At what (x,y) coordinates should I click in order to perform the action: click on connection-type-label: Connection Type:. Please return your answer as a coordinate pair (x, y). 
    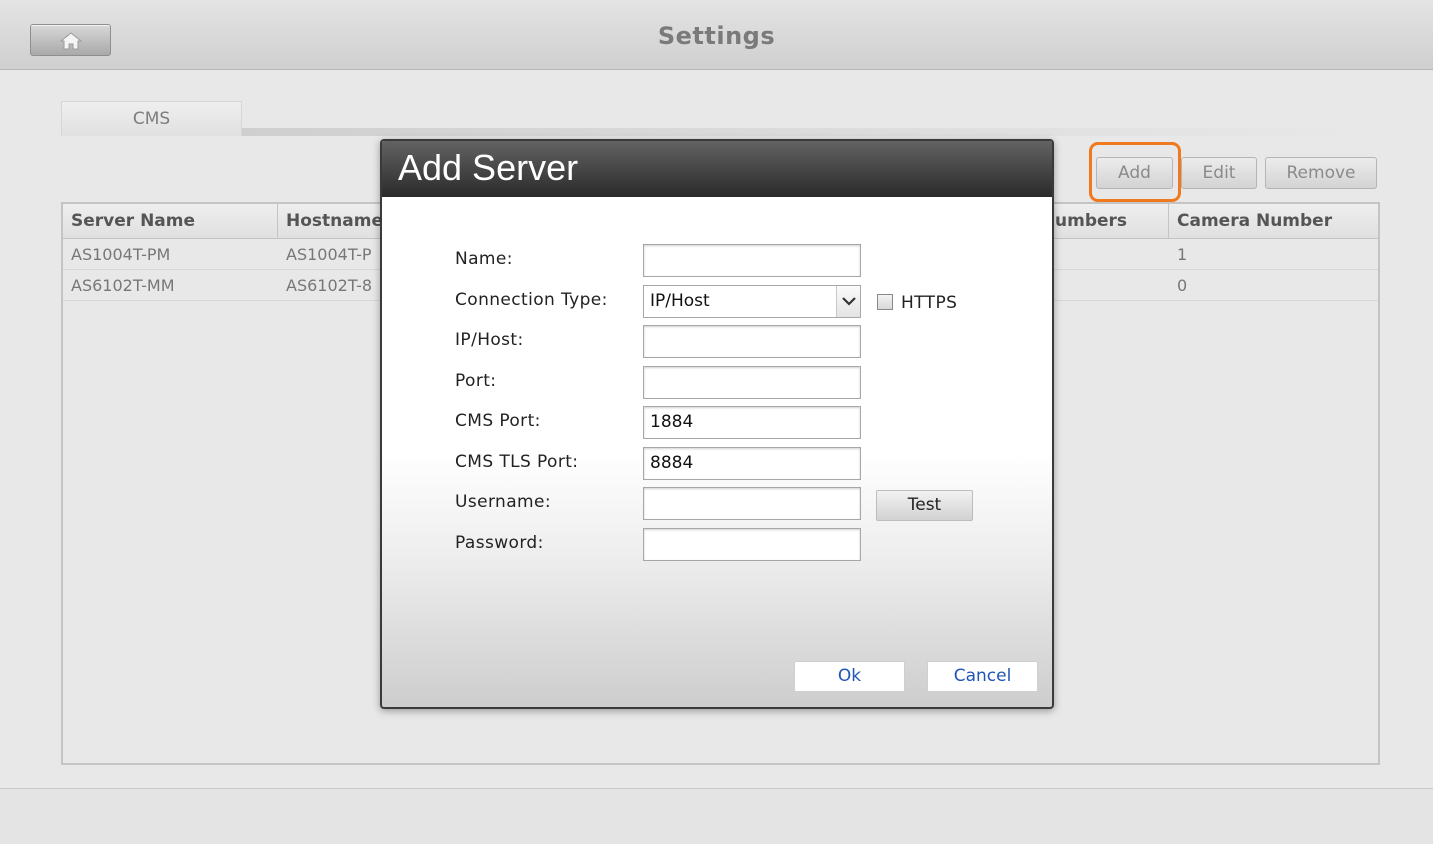
    Looking at the image, I should click on (531, 300).